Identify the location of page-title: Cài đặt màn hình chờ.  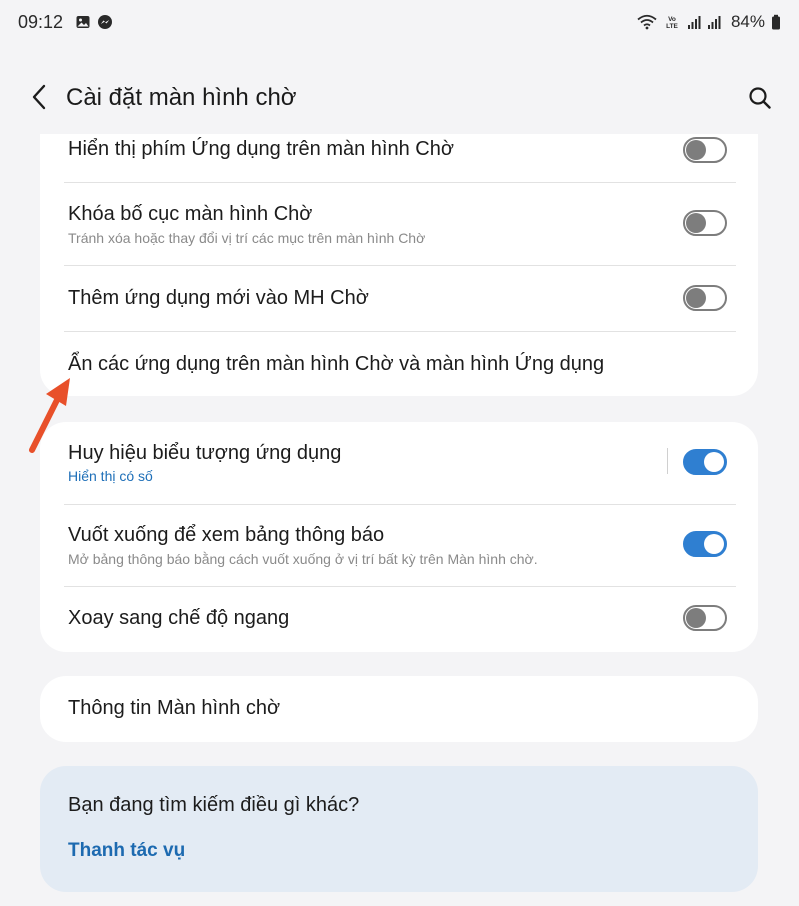
(181, 97).